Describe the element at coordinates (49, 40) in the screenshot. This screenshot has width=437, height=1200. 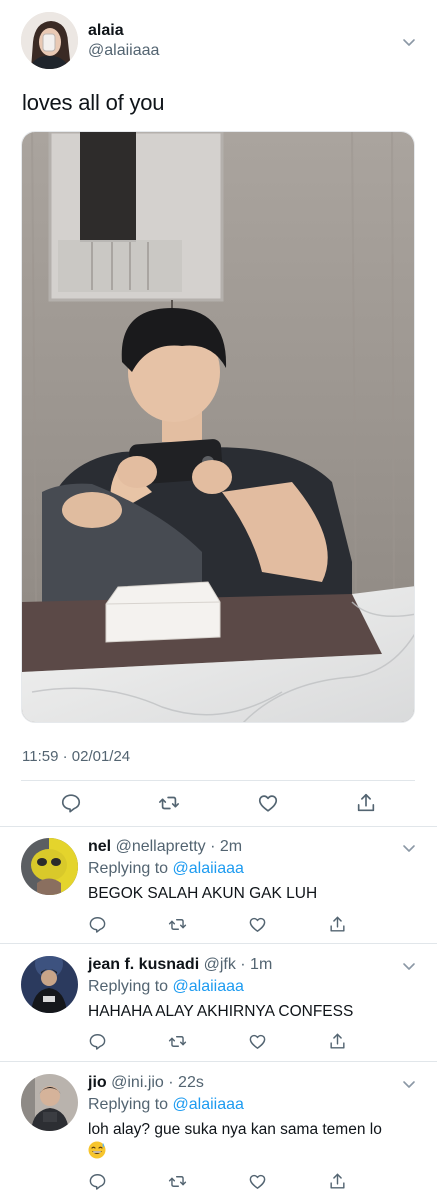
I see `author-avatar` at that location.